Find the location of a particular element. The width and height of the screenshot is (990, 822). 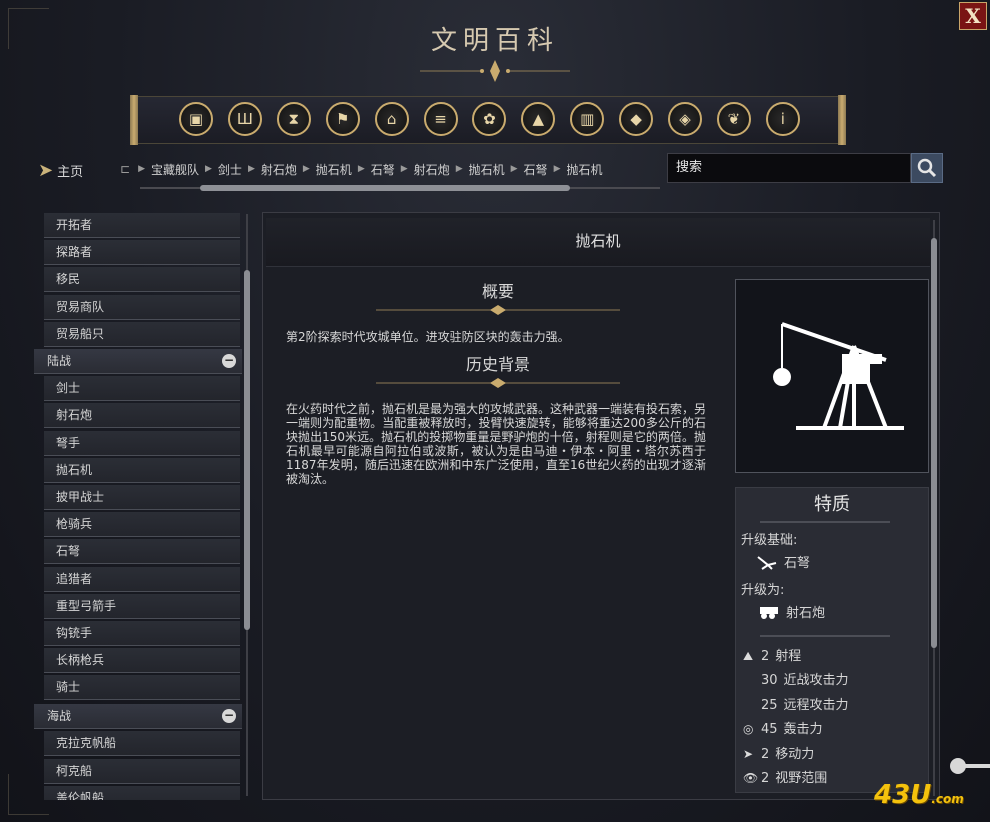

summary-divider is located at coordinates (498, 310).